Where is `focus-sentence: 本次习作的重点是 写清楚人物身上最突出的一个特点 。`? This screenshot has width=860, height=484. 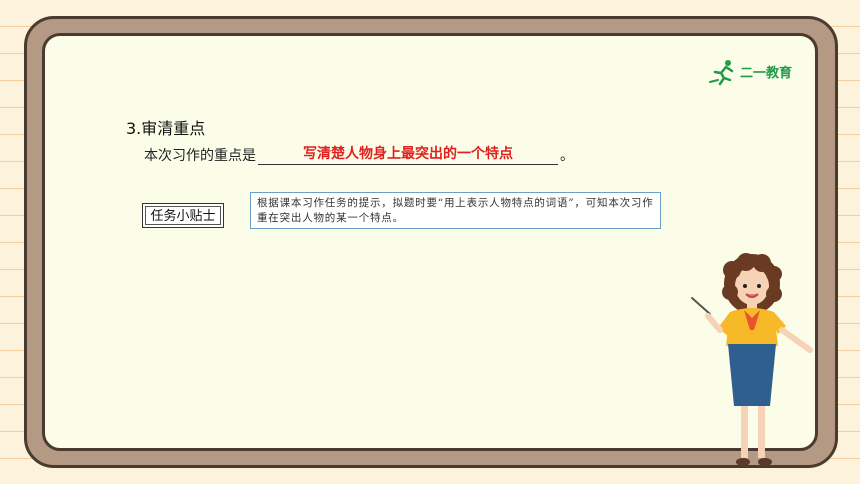
focus-sentence: 本次习作的重点是 写清楚人物身上最突出的一个特点 。 is located at coordinates (359, 154).